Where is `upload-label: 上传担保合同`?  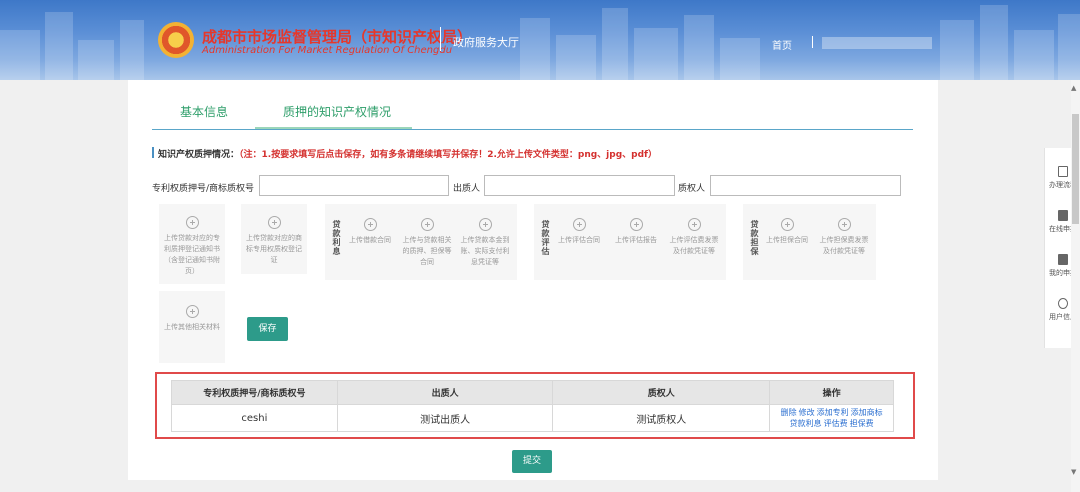
upload-label: 上传担保合同 is located at coordinates (787, 240).